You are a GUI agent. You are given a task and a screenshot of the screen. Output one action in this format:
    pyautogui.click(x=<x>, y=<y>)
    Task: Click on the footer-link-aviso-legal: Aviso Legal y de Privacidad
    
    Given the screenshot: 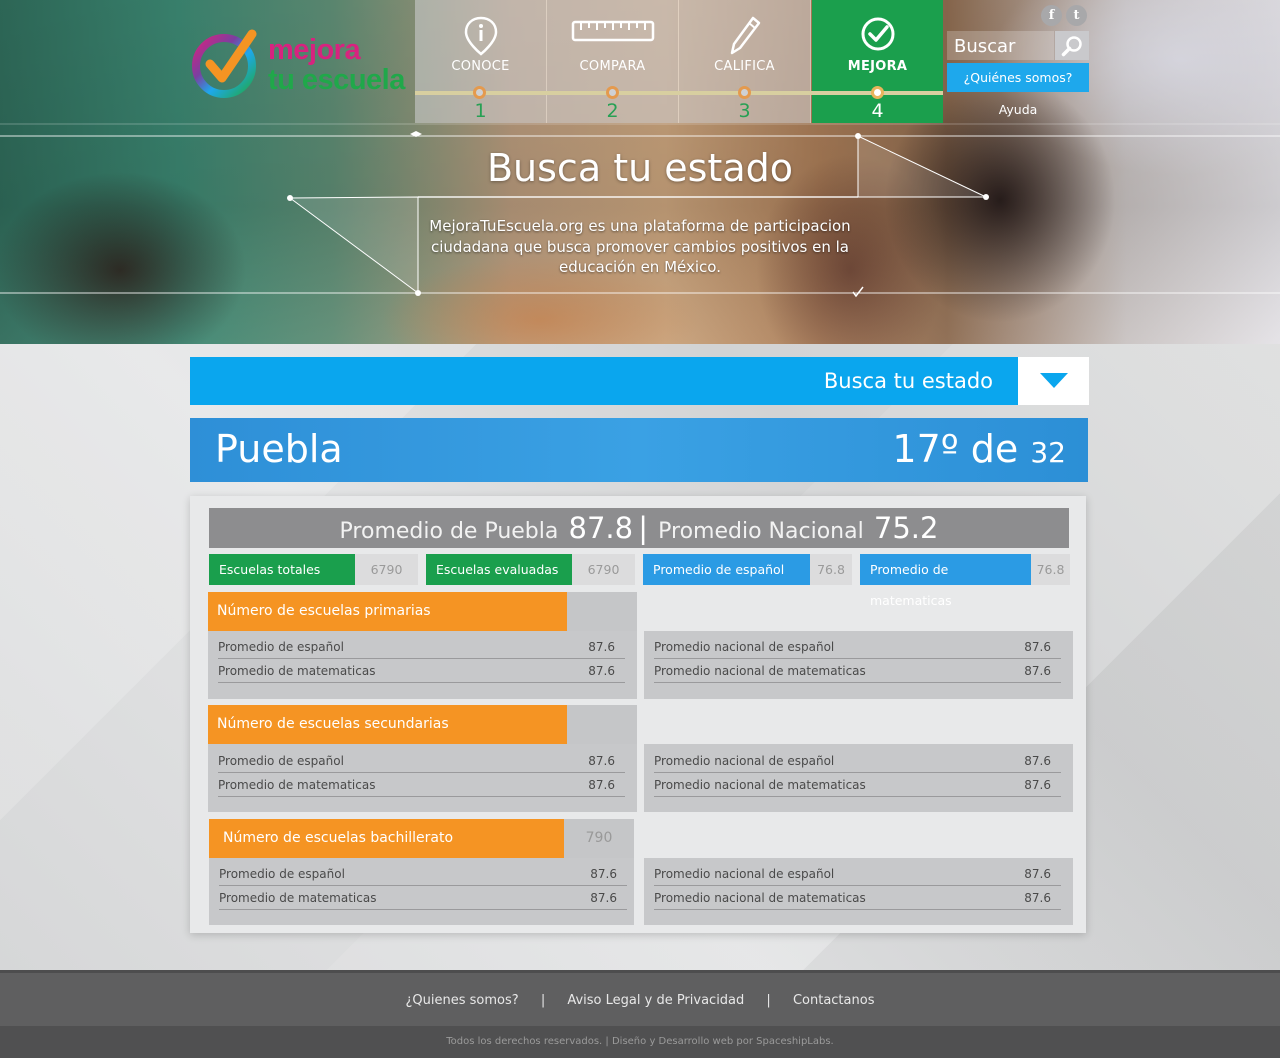 What is the action you would take?
    pyautogui.click(x=655, y=1000)
    